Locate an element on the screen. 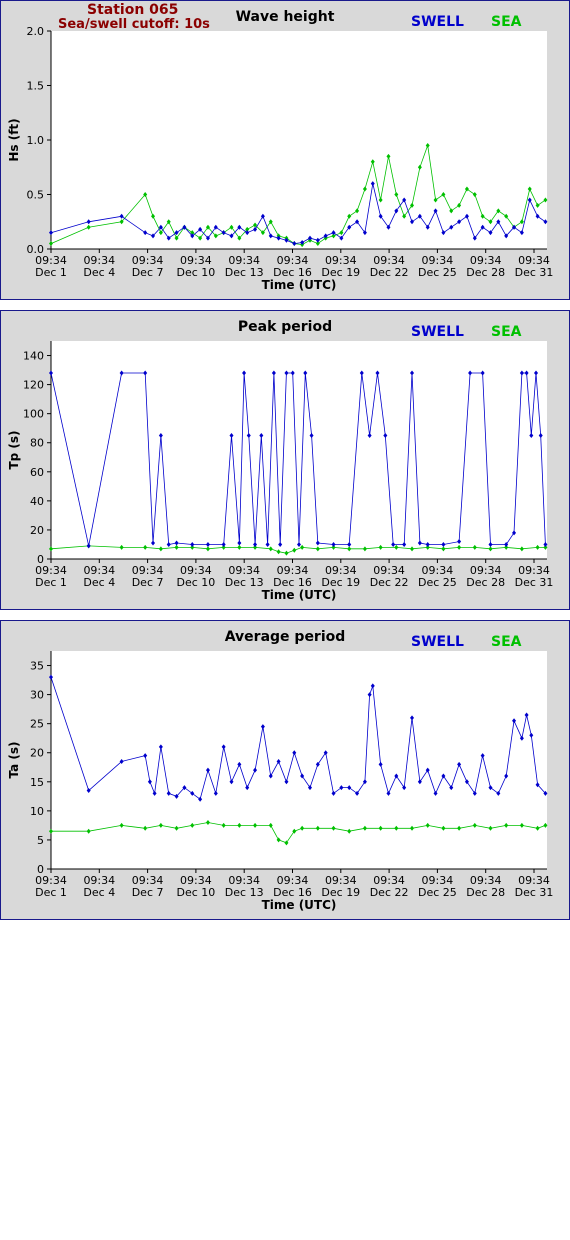 The image size is (570, 1240). chart-title: Average period is located at coordinates (285, 637).